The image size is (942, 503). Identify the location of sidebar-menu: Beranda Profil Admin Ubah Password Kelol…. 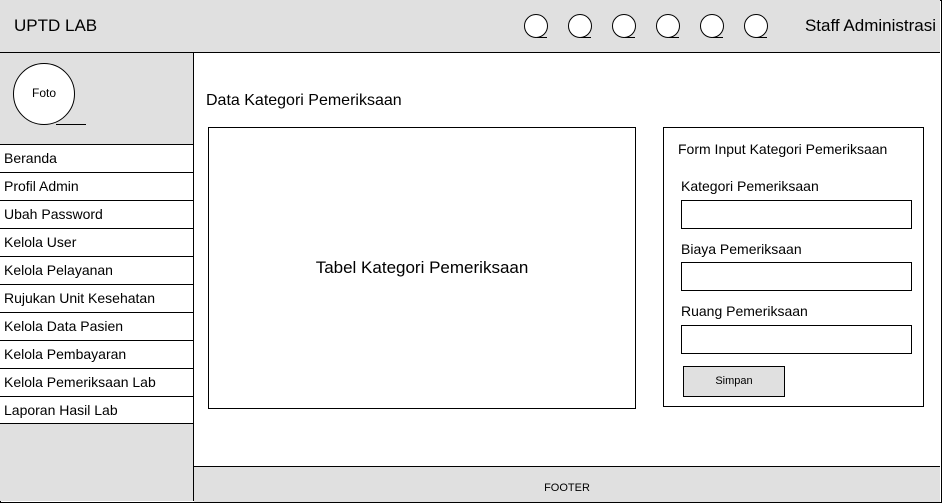
(96, 284).